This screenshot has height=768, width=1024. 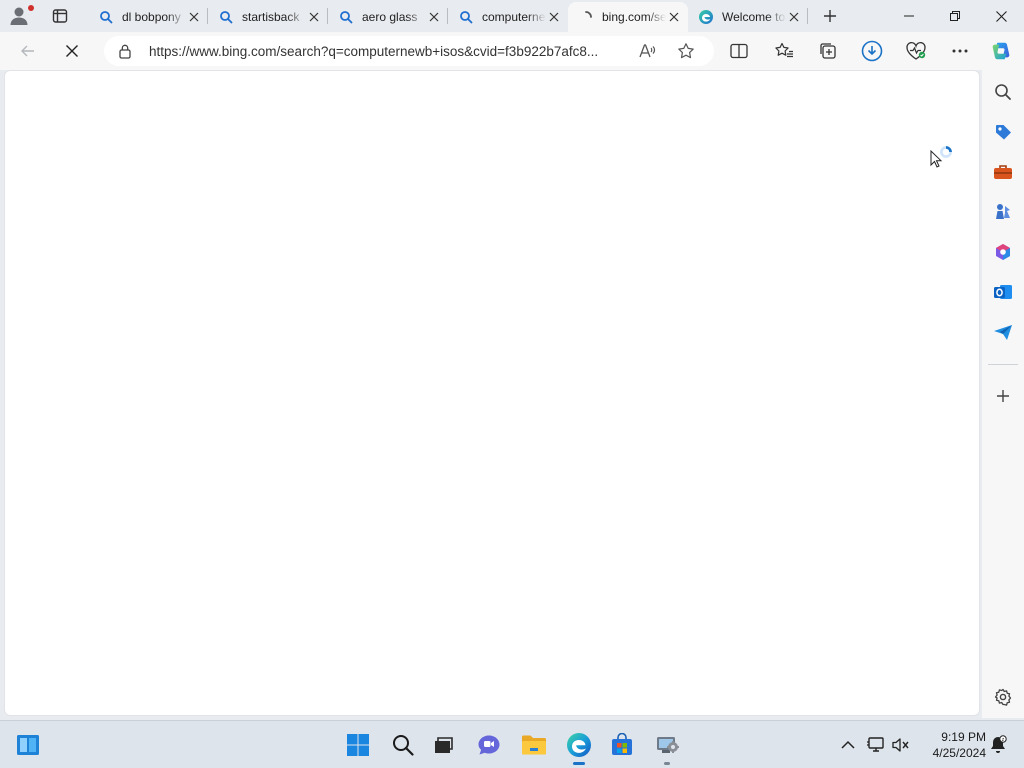 What do you see at coordinates (686, 51) in the screenshot?
I see `favorite-star-icon` at bounding box center [686, 51].